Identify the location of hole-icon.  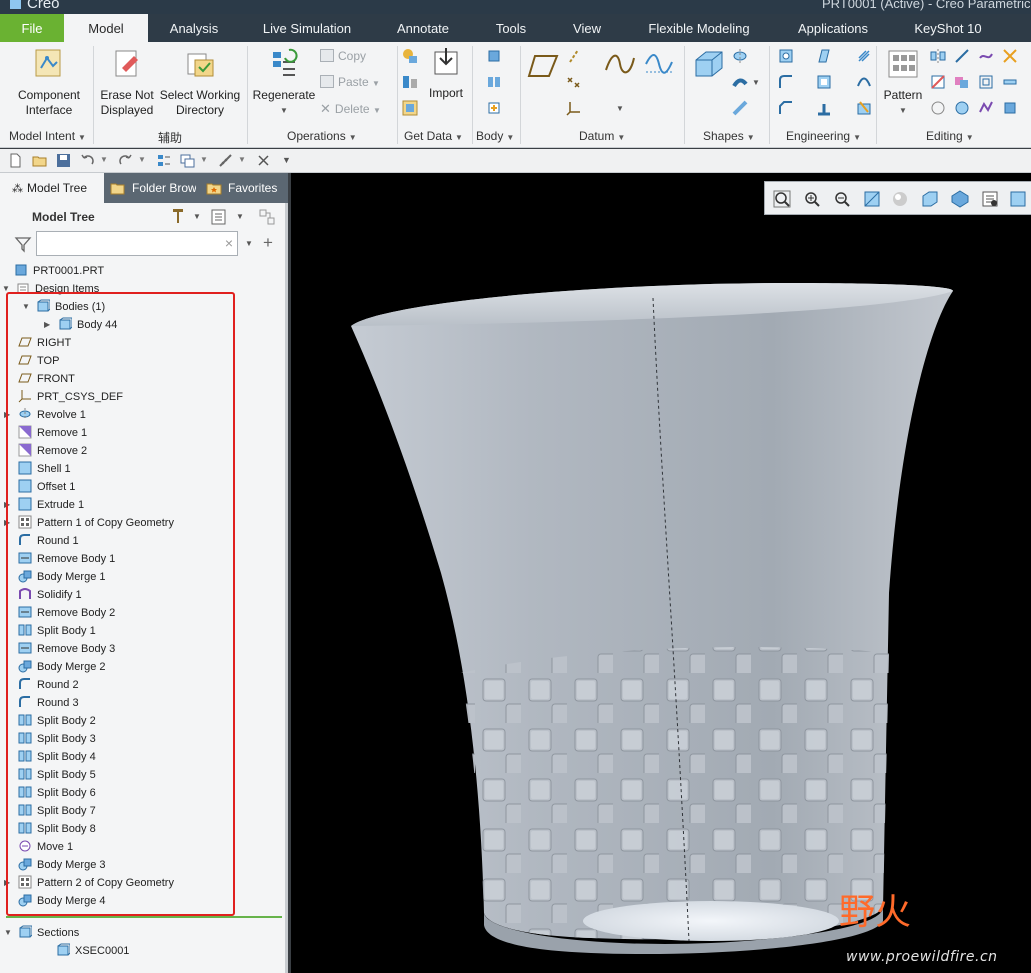
(786, 56).